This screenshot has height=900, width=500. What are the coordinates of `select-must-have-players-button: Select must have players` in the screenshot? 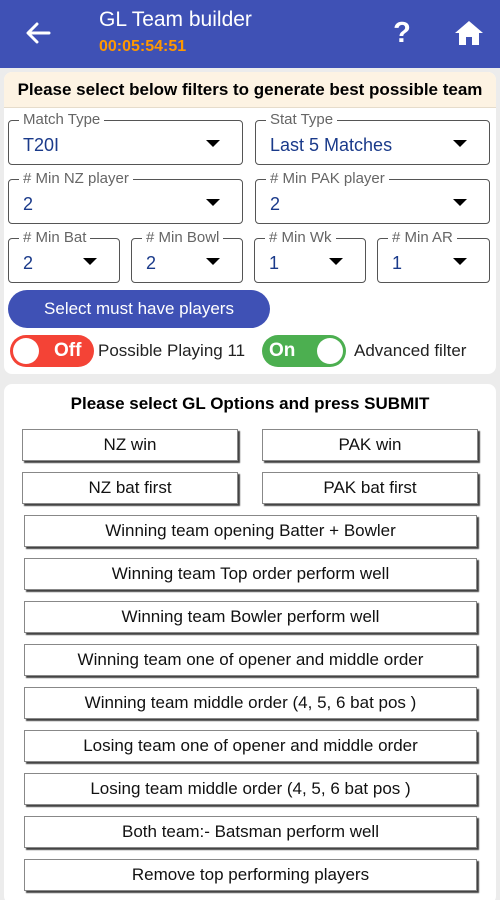 It's located at (139, 309).